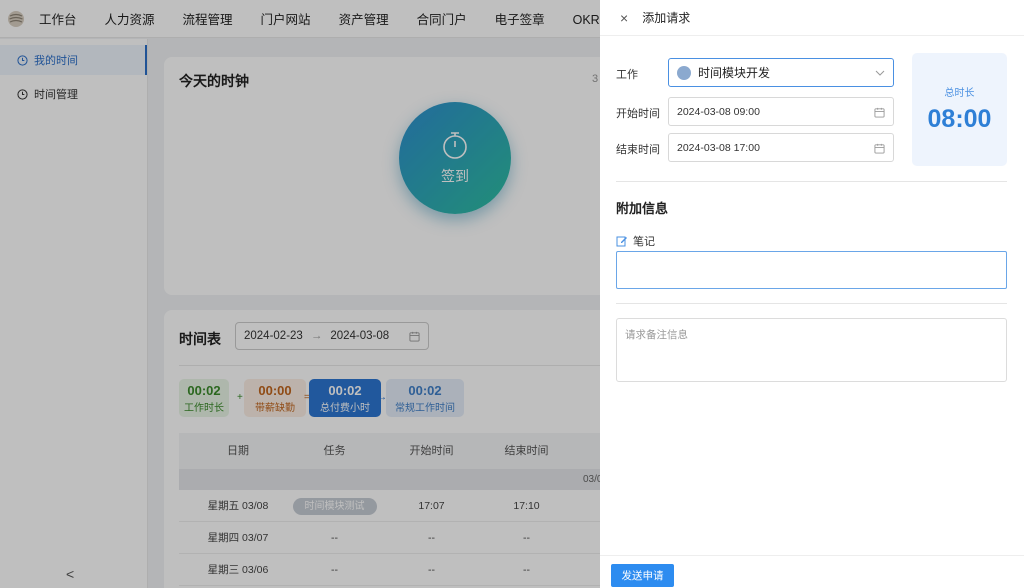 Image resolution: width=1024 pixels, height=588 pixels. I want to click on end-time-input: 2024-03-08 17:00, so click(781, 147).